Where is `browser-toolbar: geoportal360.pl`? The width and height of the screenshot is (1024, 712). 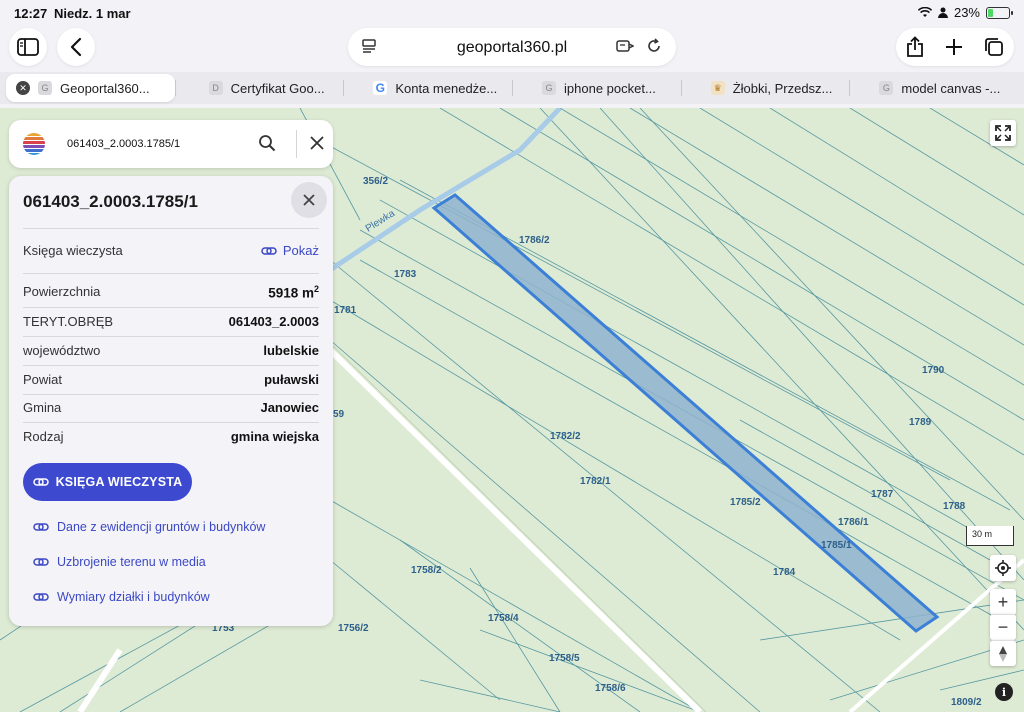
browser-toolbar: geoportal360.pl is located at coordinates (512, 48).